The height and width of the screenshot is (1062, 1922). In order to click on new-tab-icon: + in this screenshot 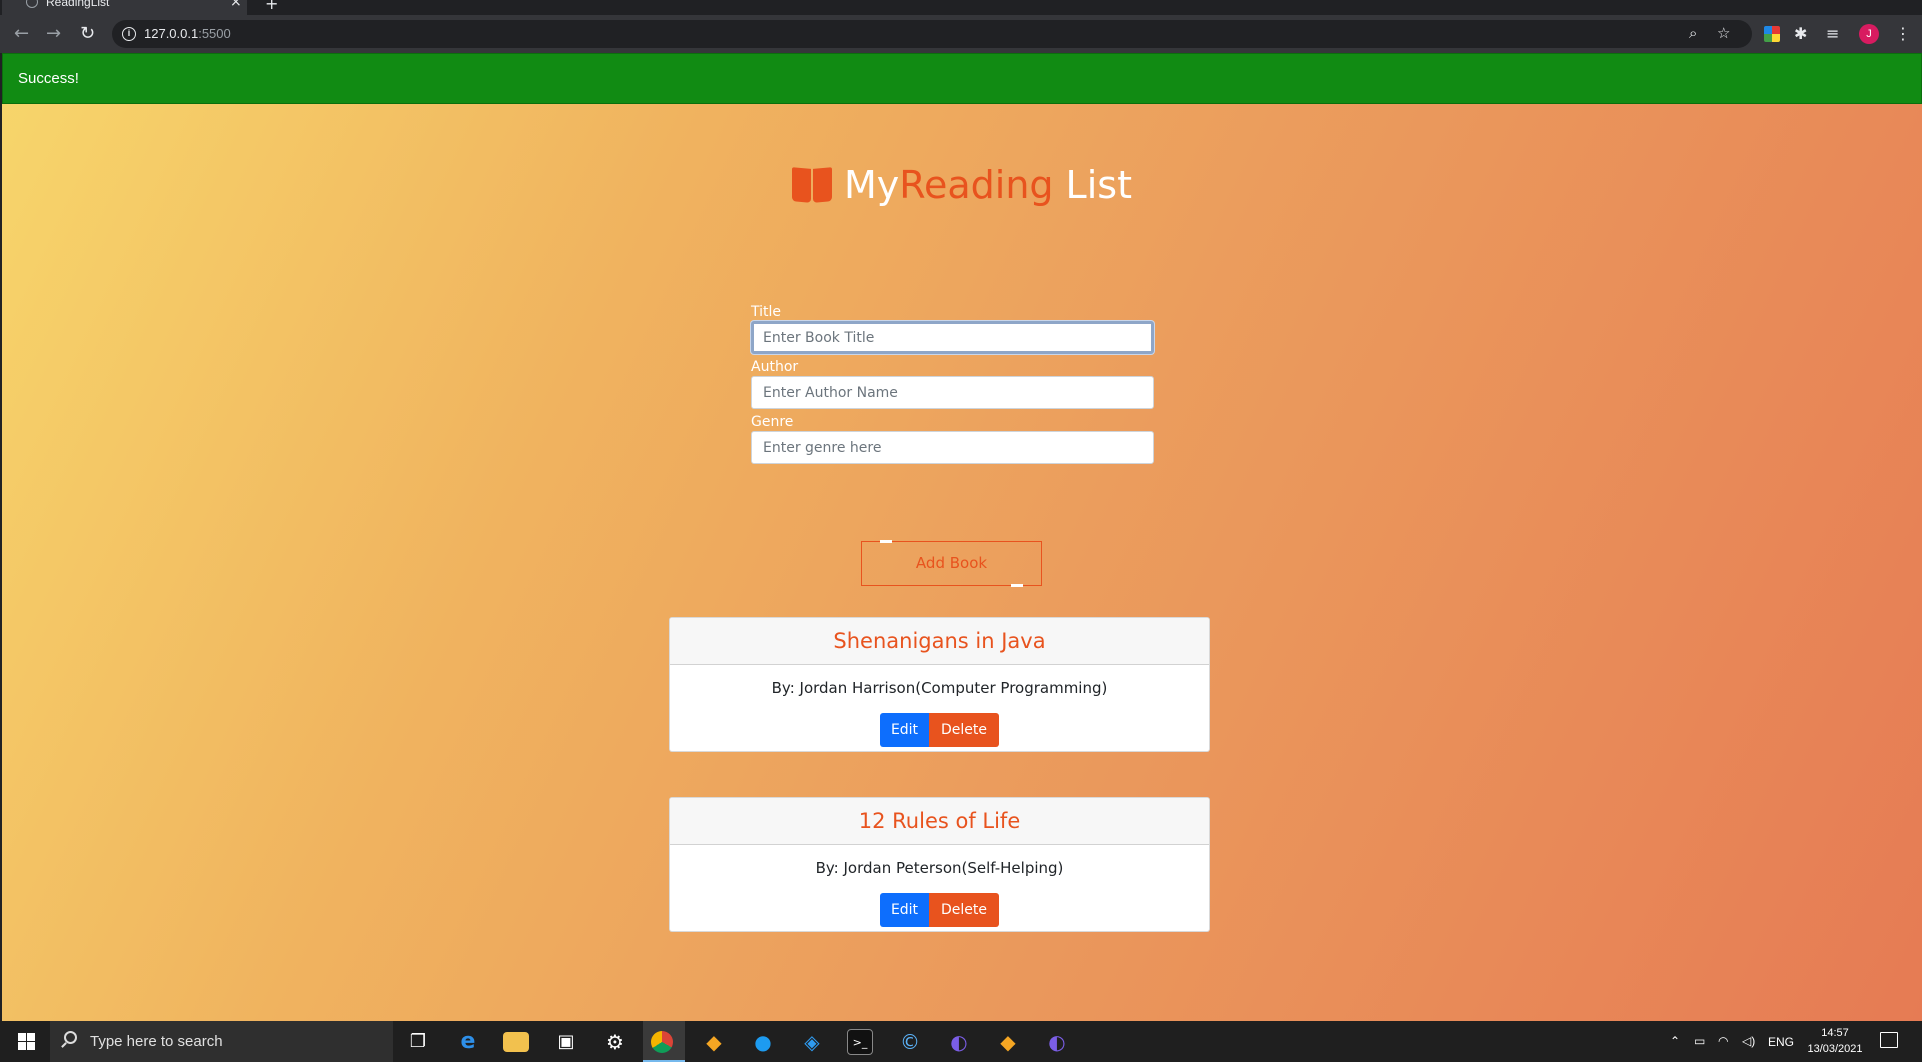, I will do `click(271, 6)`.